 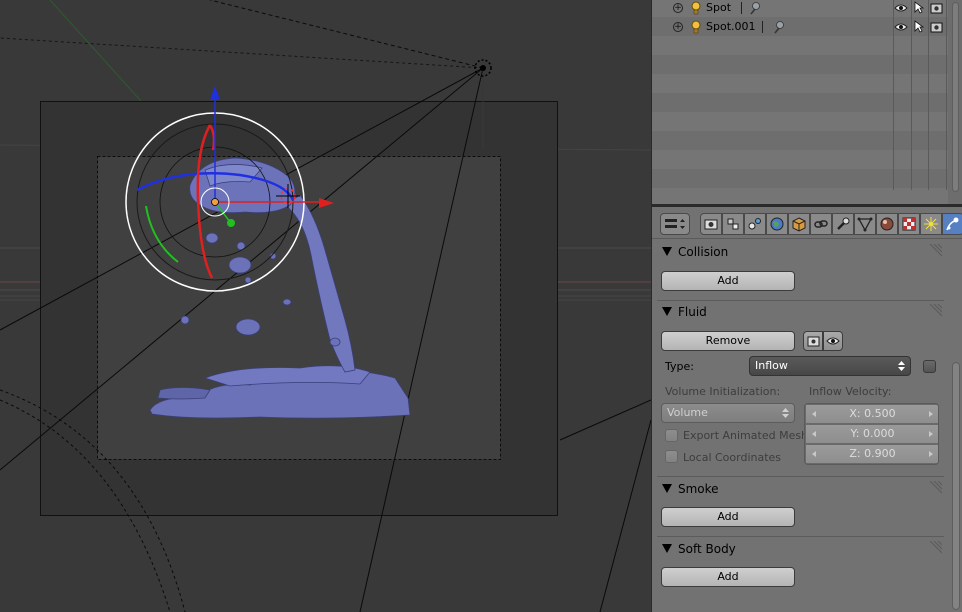 What do you see at coordinates (929, 366) in the screenshot?
I see `fluid-type-checkbox` at bounding box center [929, 366].